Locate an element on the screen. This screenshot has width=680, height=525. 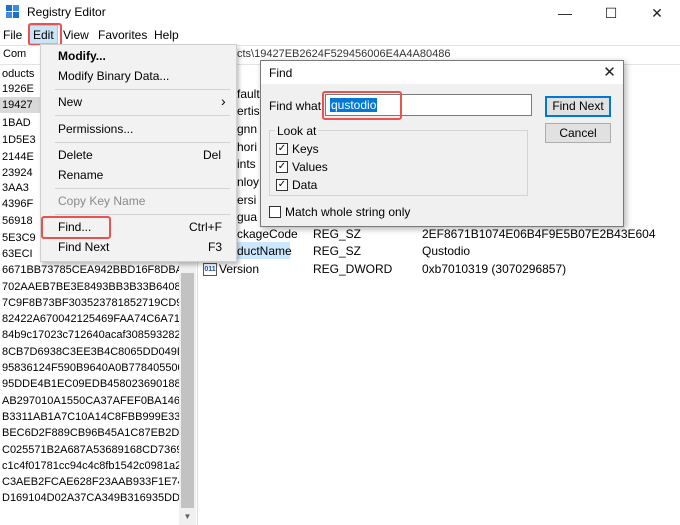
menu-item-copy-key-name: Copy Key Name is located at coordinates (101, 201).